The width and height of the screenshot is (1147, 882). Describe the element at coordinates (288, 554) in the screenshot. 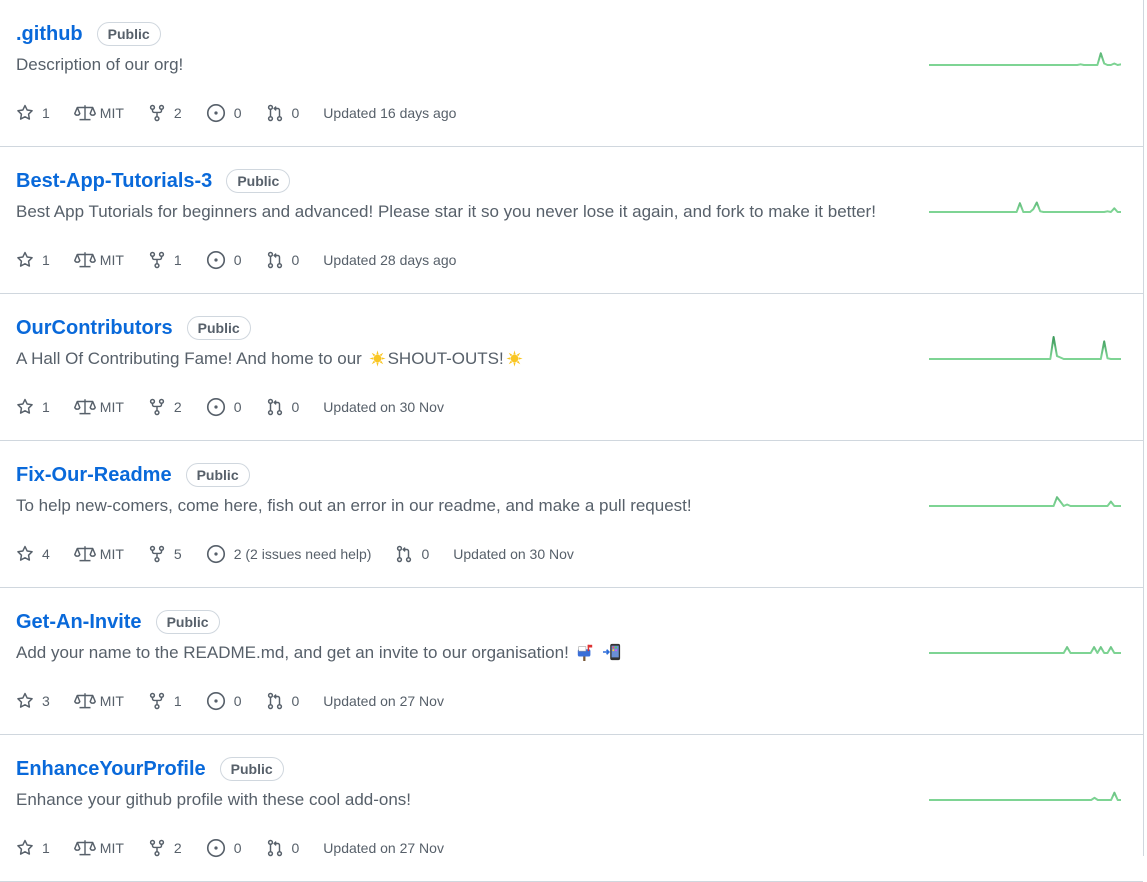

I see `issues-link: 2 (2 issues need help)` at that location.